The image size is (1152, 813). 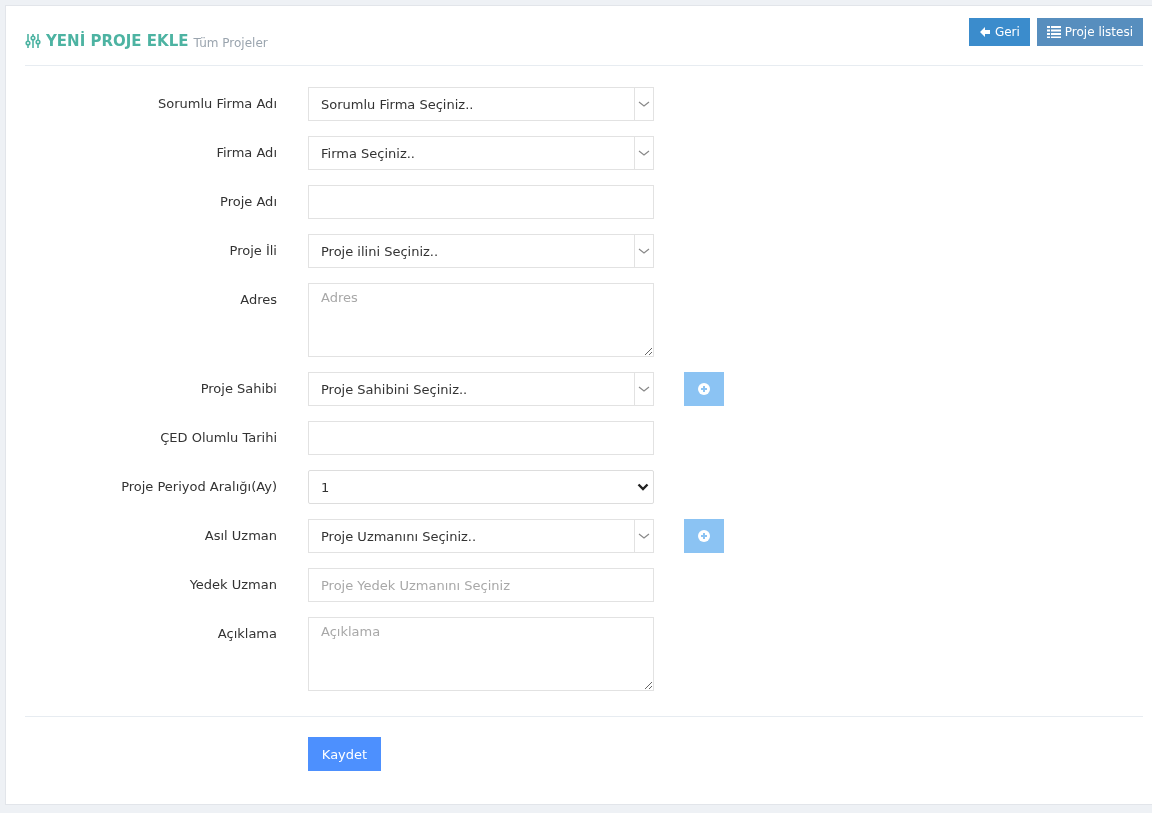 I want to click on field-label: Açıklama, so click(x=246, y=633).